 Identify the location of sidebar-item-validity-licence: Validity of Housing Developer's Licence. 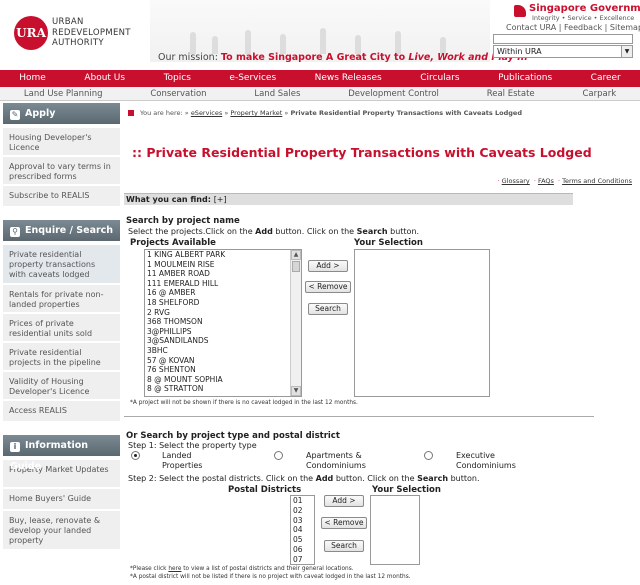
(61, 386).